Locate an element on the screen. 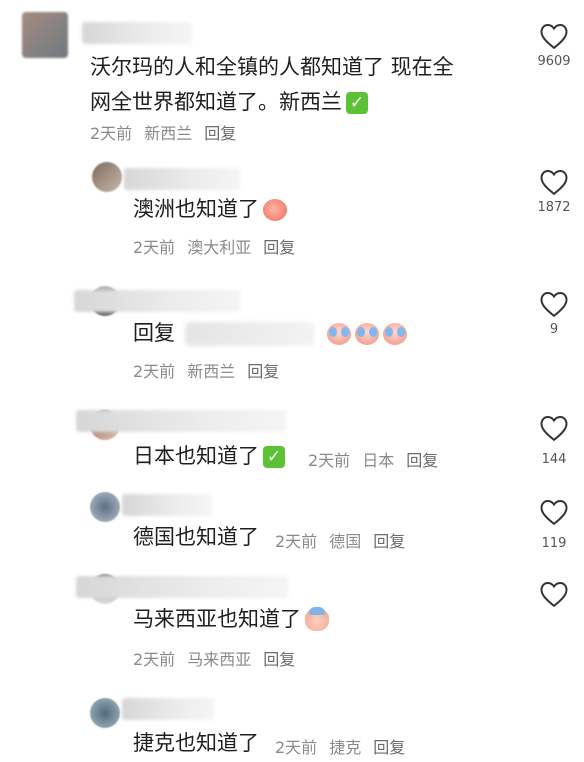 This screenshot has width=584, height=762. comment-text-body: 澳洲也知道了 is located at coordinates (196, 209).